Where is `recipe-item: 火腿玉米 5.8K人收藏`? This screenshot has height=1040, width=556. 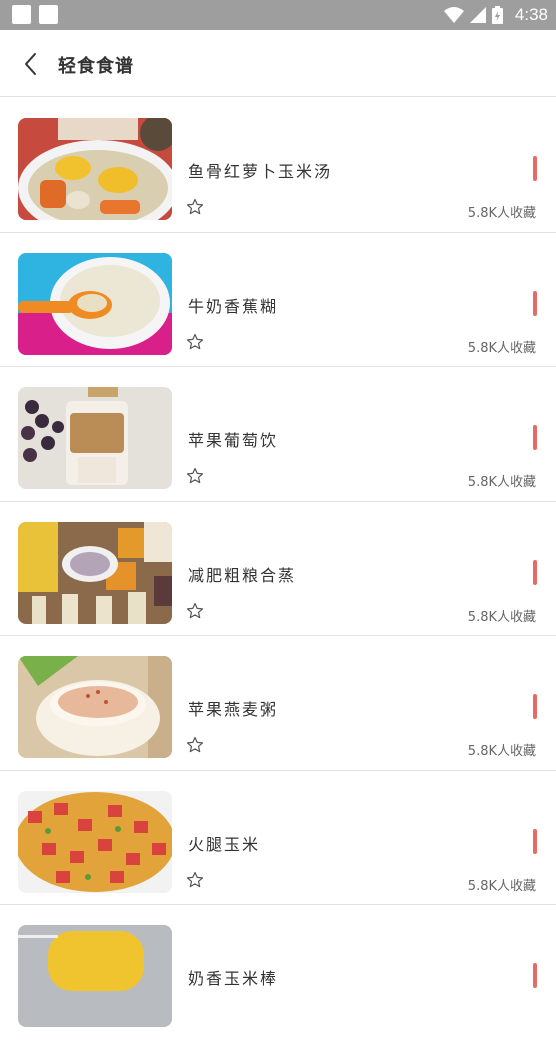 recipe-item: 火腿玉米 5.8K人收藏 is located at coordinates (278, 837).